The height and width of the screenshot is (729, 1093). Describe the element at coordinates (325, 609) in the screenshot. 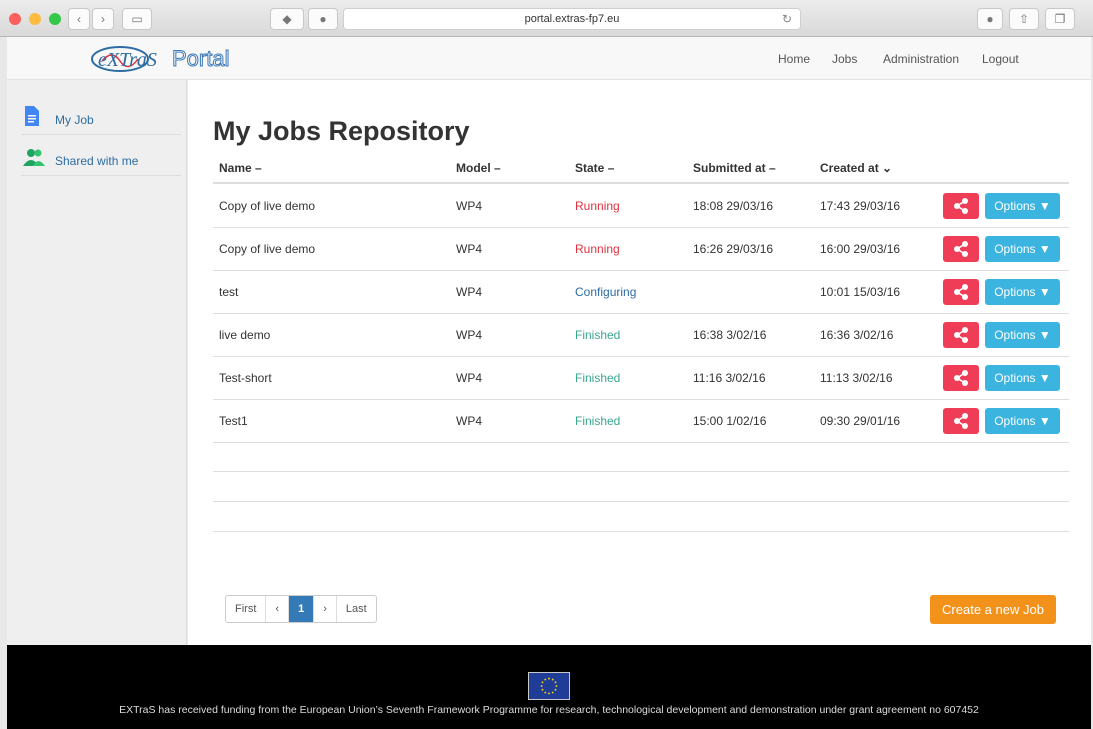

I see `page-next-button: ›` at that location.